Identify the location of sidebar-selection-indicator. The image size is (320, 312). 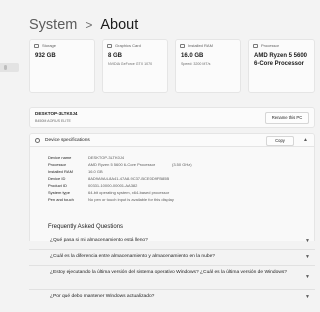
(5, 67).